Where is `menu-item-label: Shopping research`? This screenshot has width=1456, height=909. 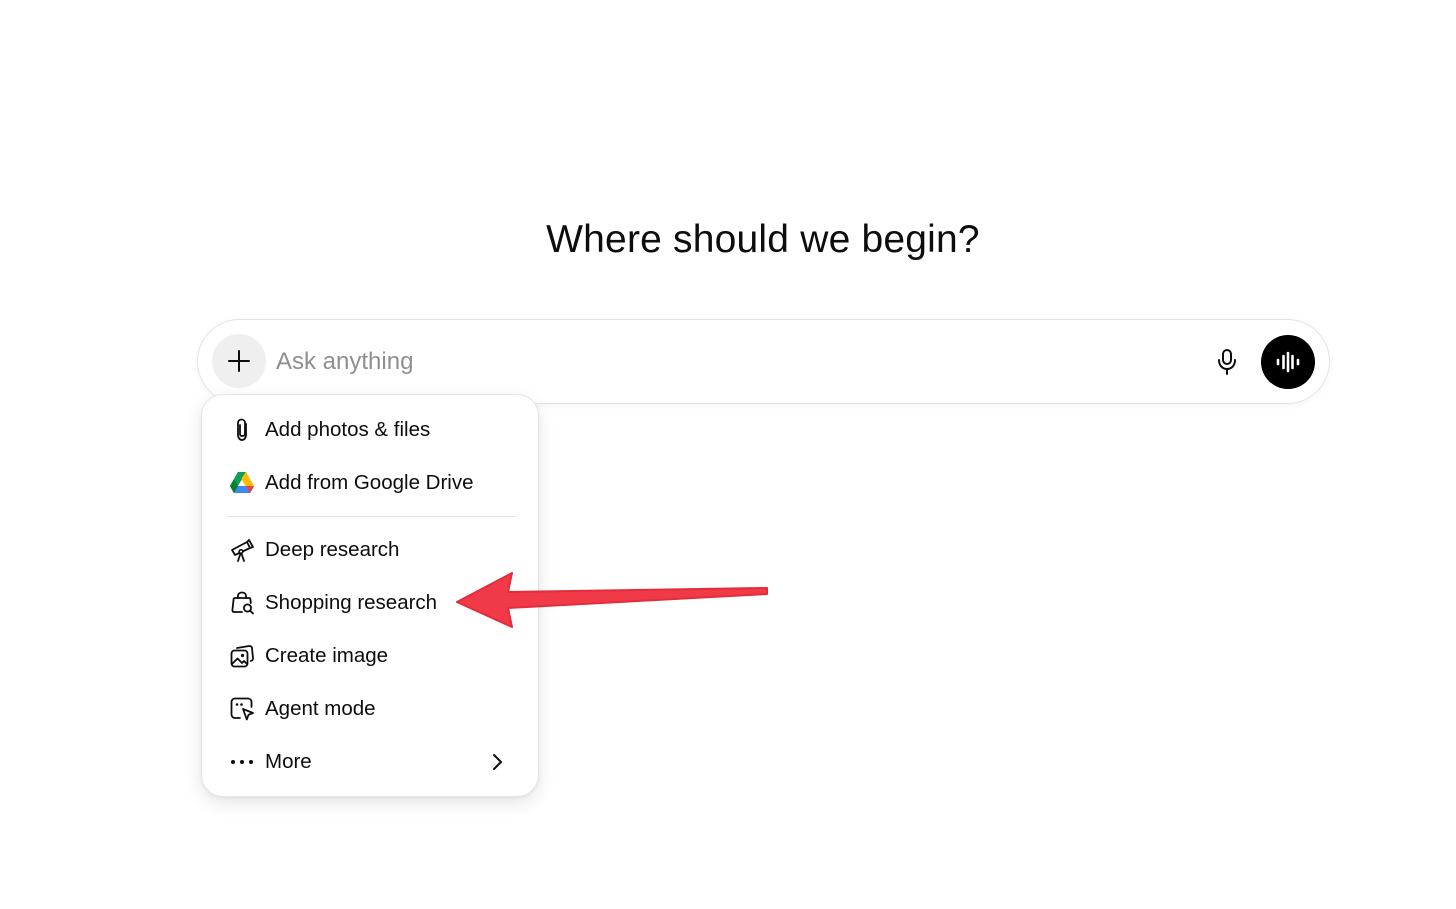 menu-item-label: Shopping research is located at coordinates (351, 602).